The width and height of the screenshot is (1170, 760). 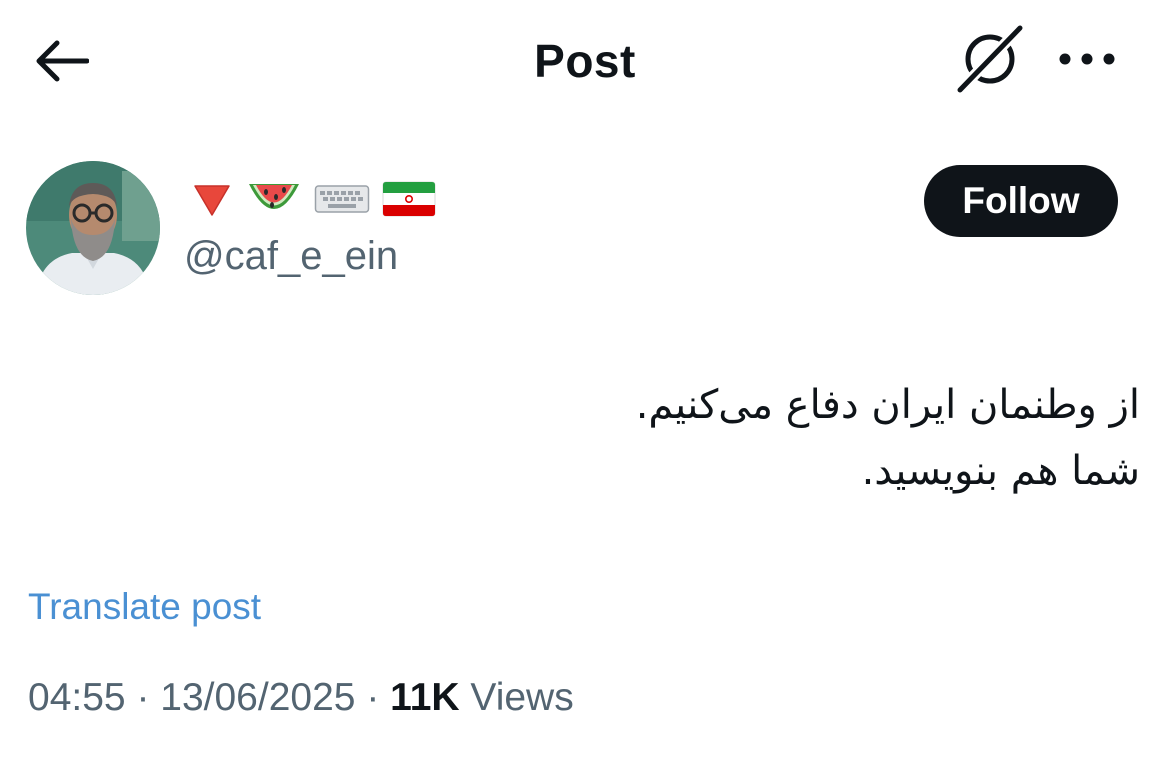 I want to click on post-time: 04:55, so click(x=77, y=697).